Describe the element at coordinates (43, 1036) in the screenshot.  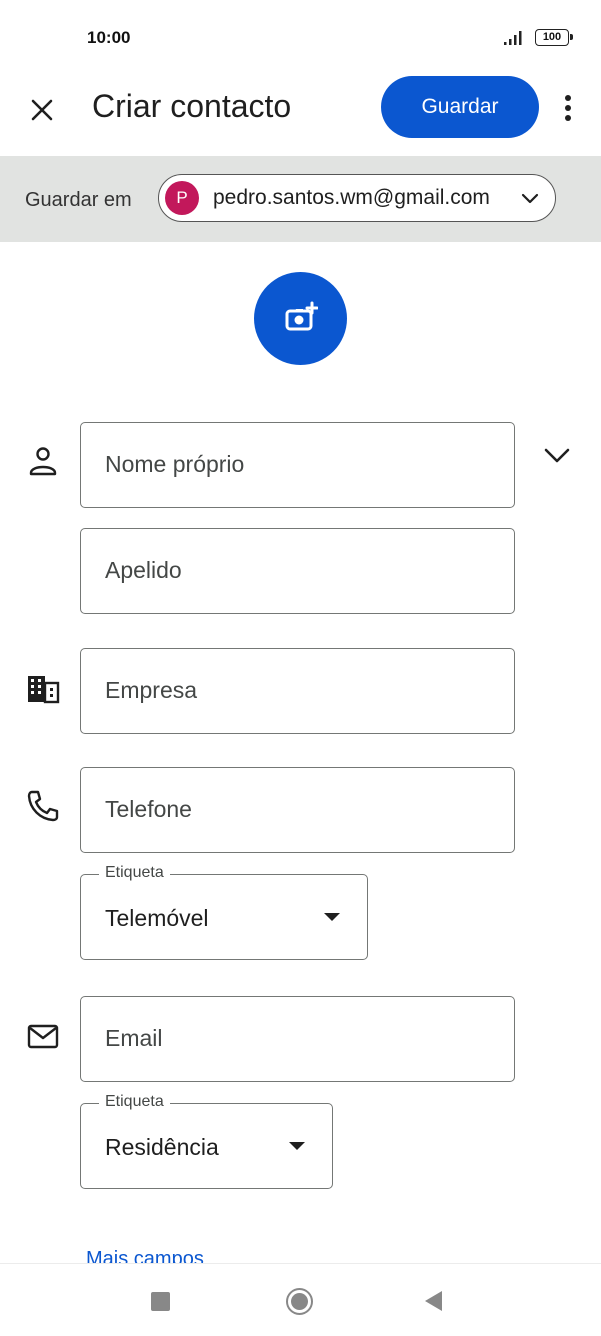
I see `mail-icon` at that location.